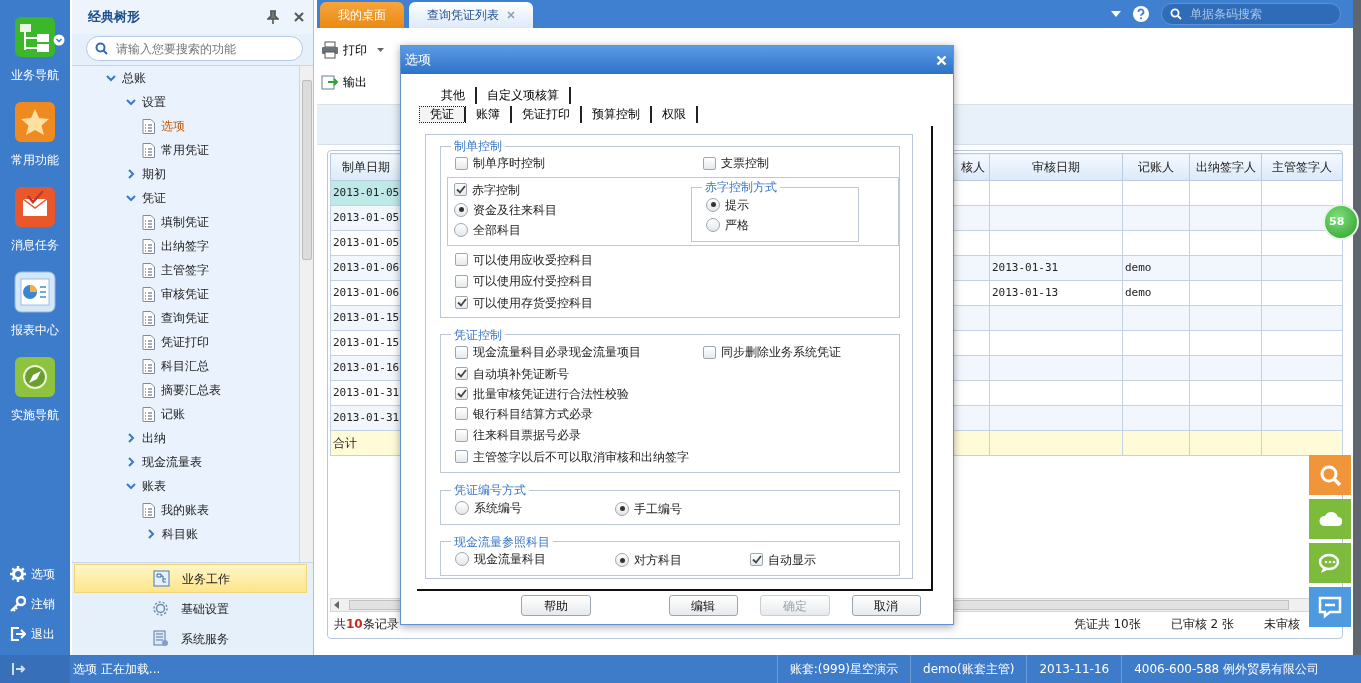  Describe the element at coordinates (365, 368) in the screenshot. I see `table-cell: 2013-01-16` at that location.